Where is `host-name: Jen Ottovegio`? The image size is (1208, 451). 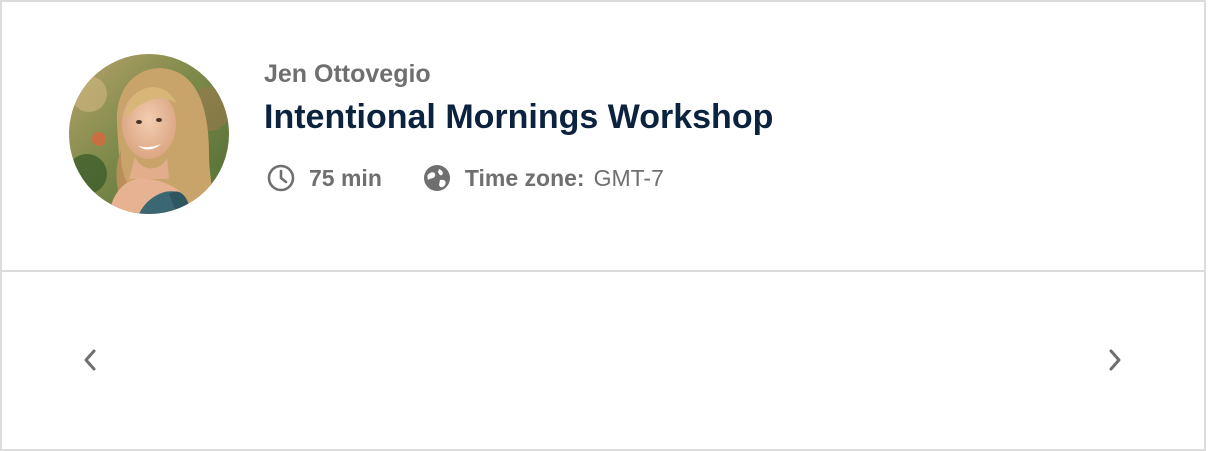
host-name: Jen Ottovegio is located at coordinates (347, 74).